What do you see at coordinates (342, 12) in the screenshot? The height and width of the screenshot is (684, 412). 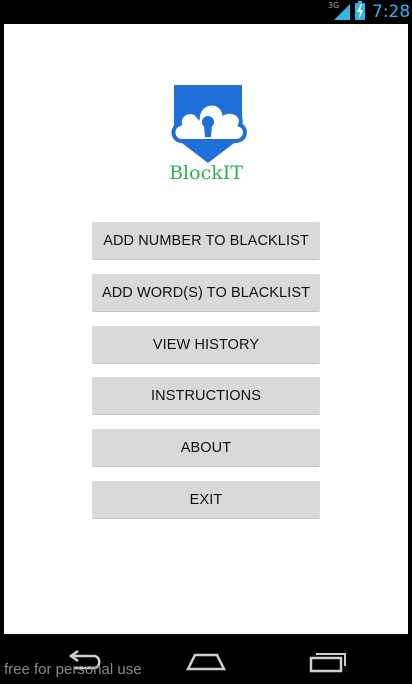 I see `signal-icon` at bounding box center [342, 12].